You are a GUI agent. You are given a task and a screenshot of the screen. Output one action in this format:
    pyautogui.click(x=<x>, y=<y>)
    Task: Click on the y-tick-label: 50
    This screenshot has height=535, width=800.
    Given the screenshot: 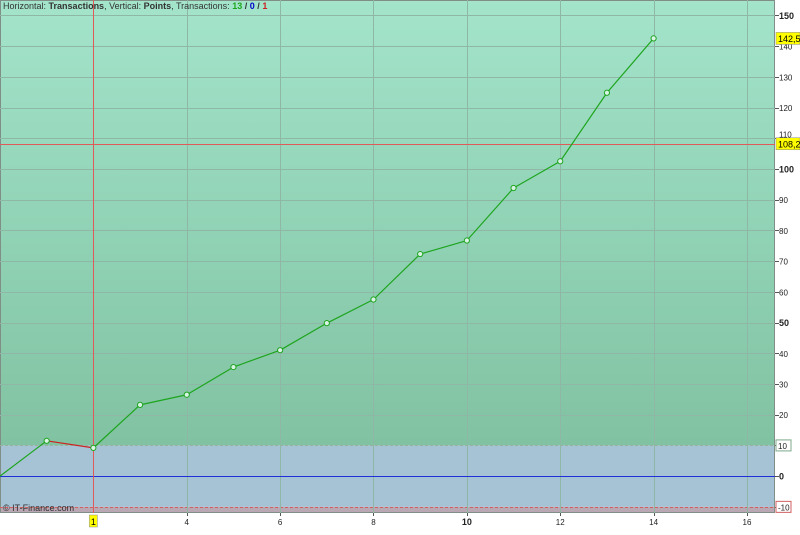 What is the action you would take?
    pyautogui.click(x=784, y=323)
    